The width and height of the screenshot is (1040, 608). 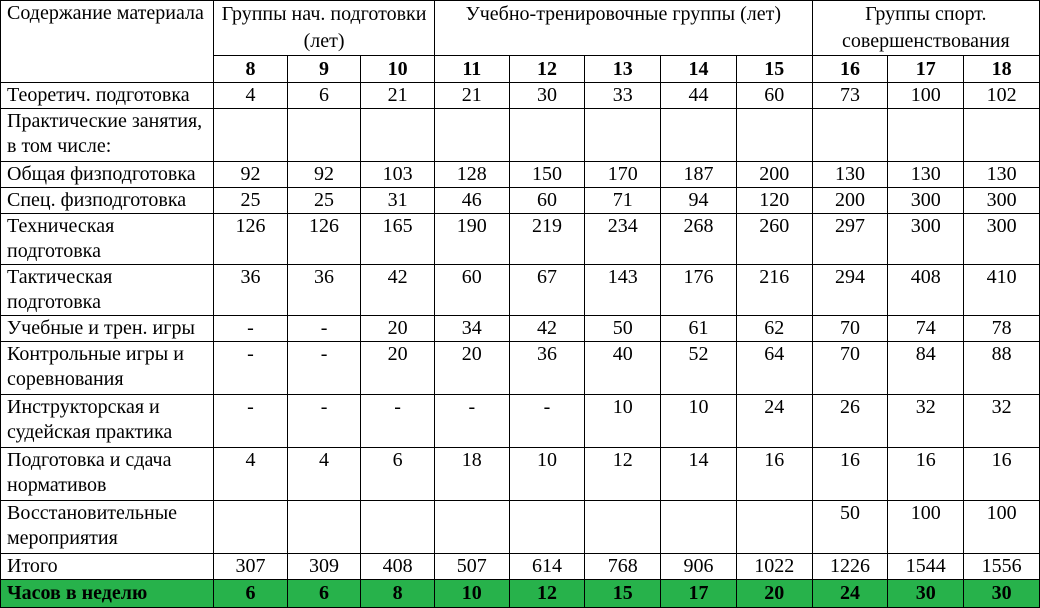 I want to click on table-cell: 507, so click(x=471, y=566).